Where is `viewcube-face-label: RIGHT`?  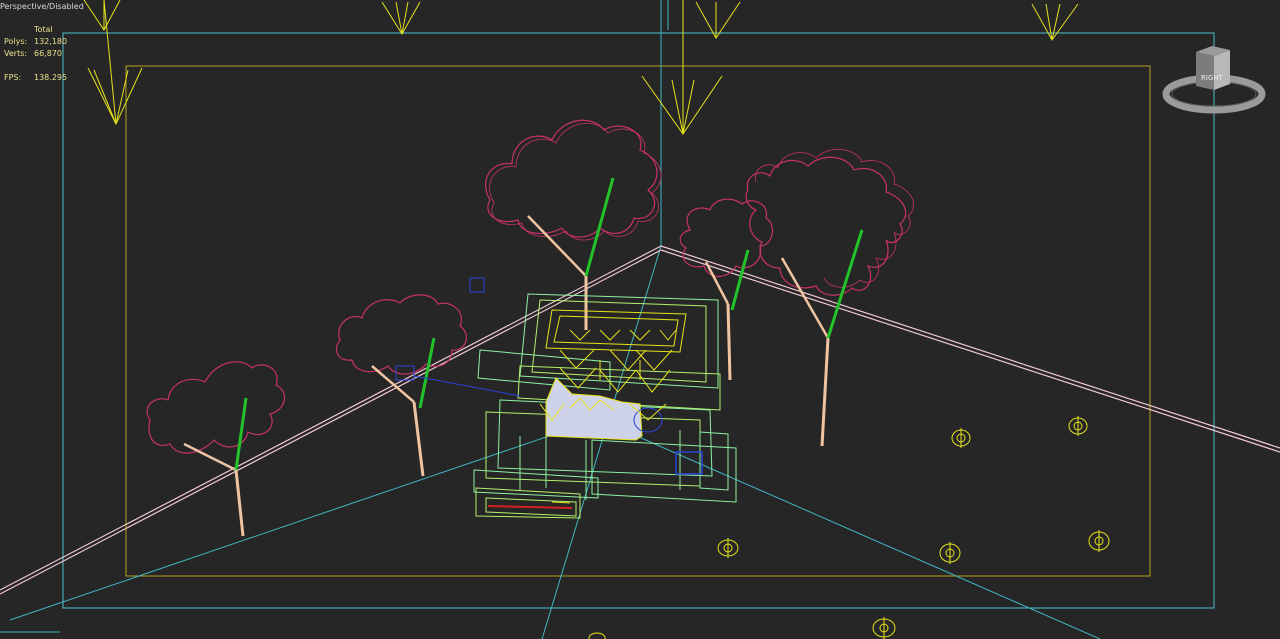 viewcube-face-label: RIGHT is located at coordinates (1212, 78).